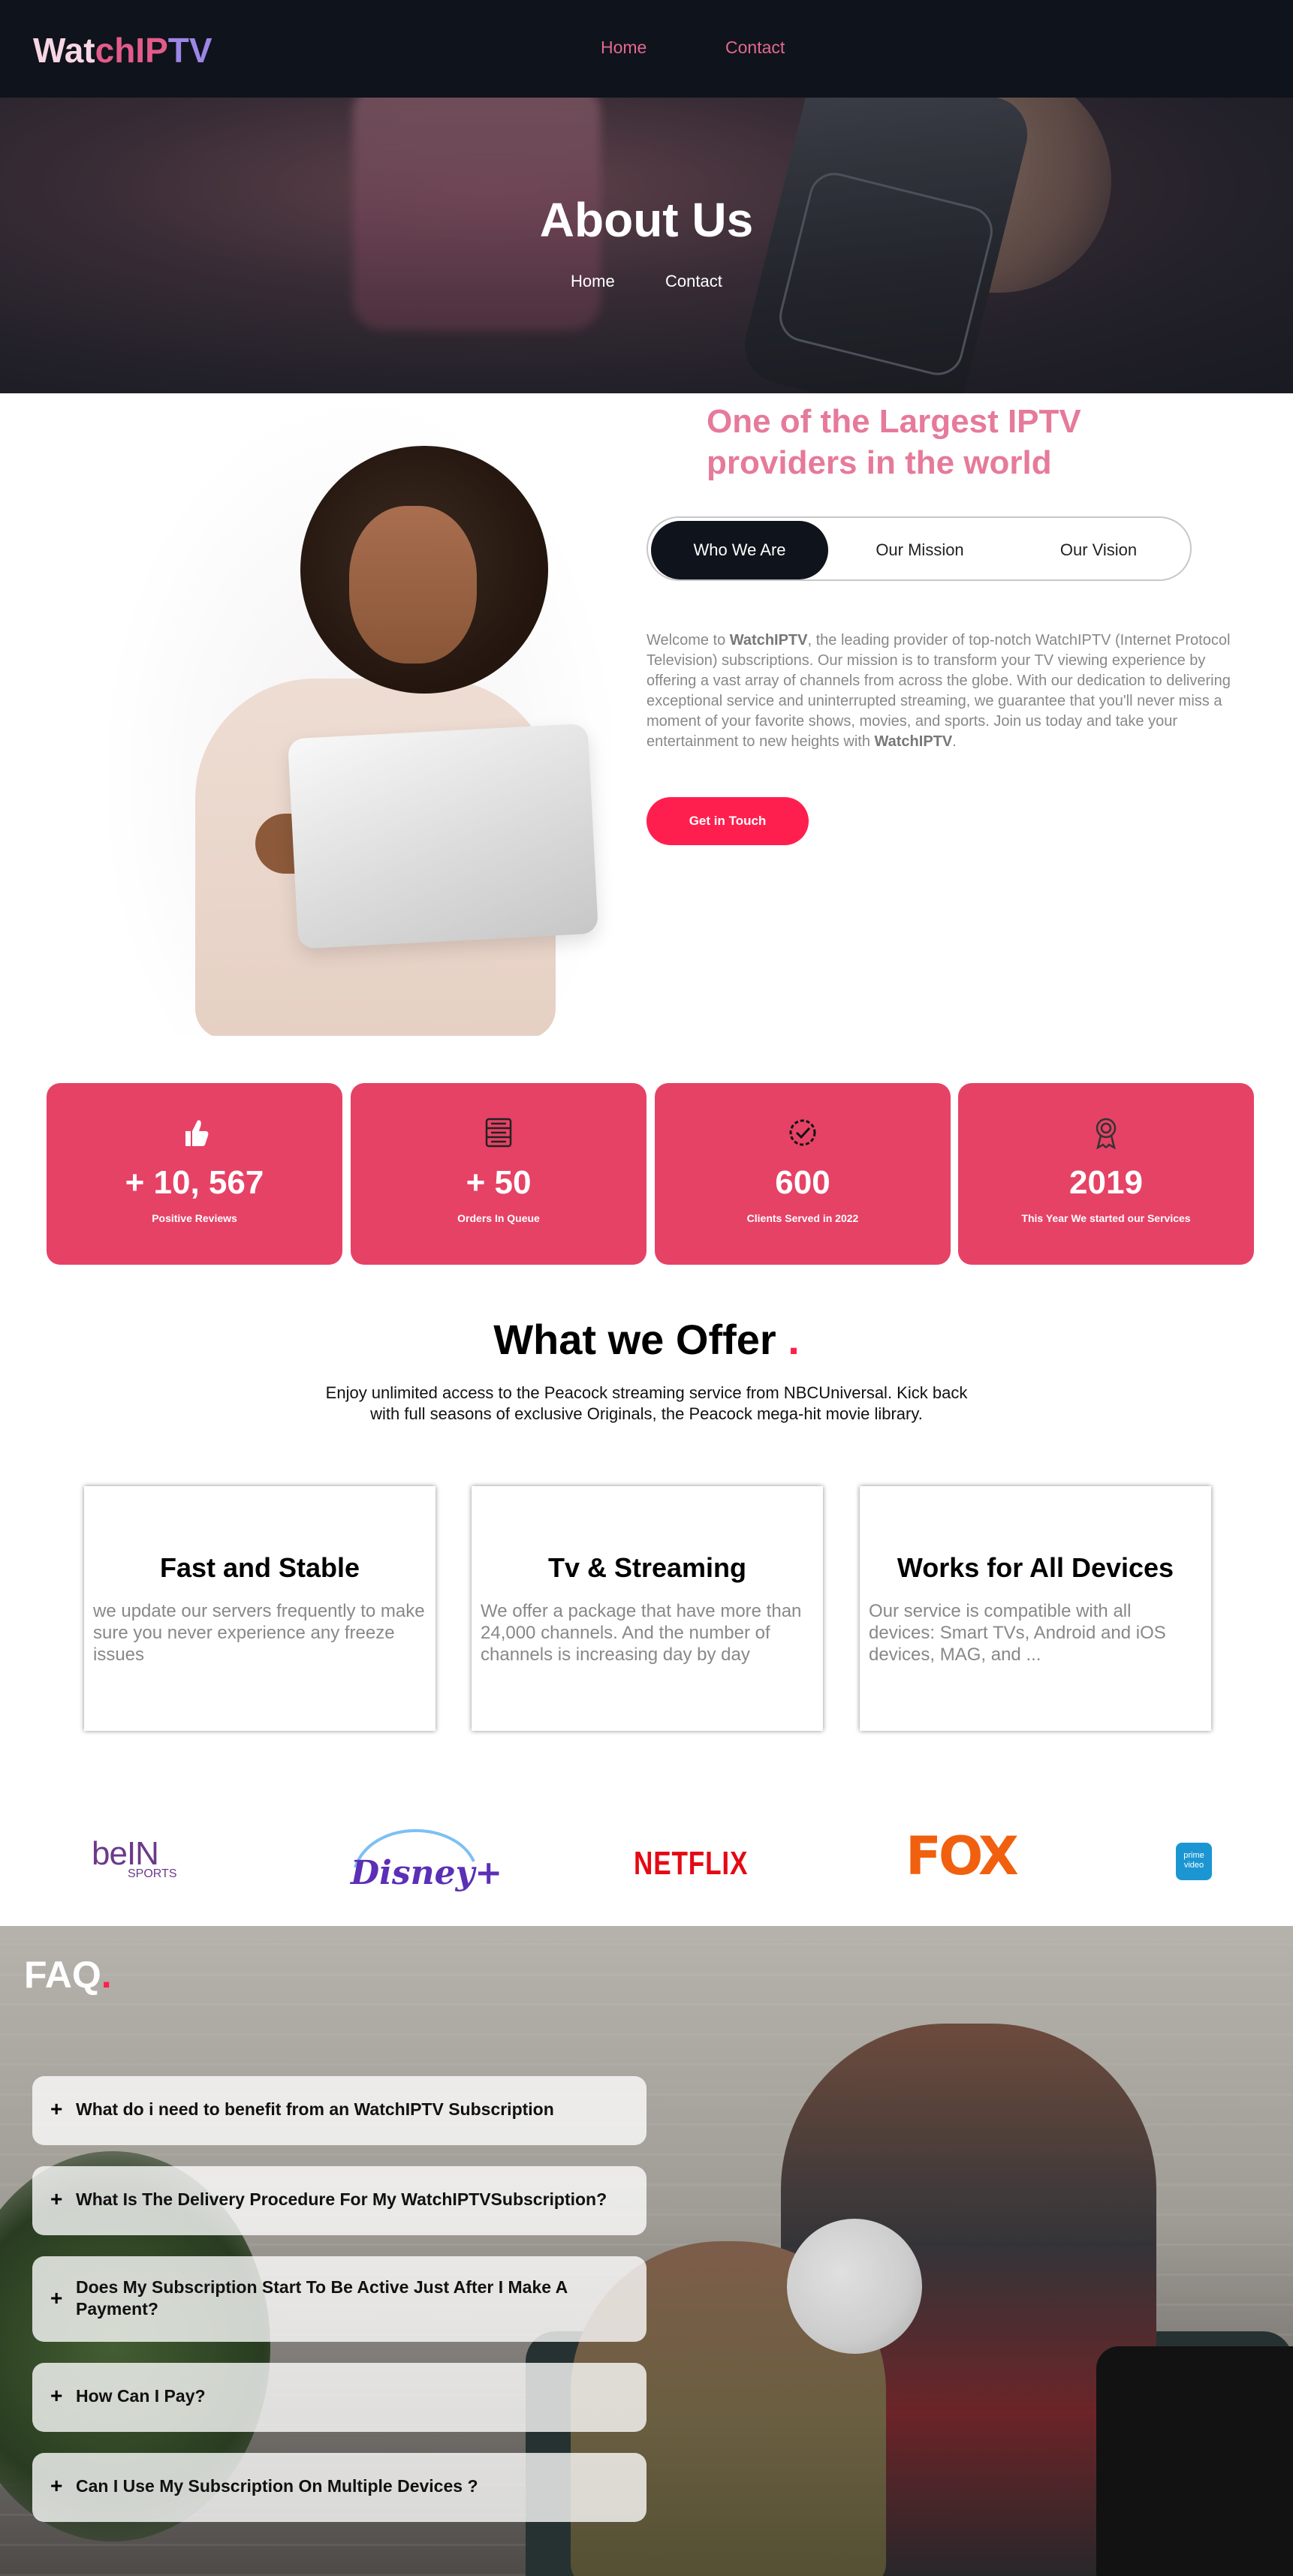  I want to click on about-tabs: Who We Are Our Mission Our Vision, so click(919, 548).